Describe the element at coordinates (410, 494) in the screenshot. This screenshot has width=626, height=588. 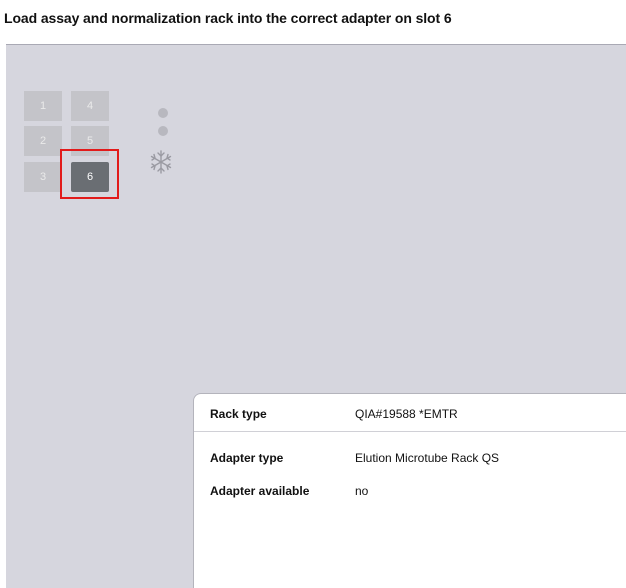
I see `adapter-available-row: Adapter available no` at that location.